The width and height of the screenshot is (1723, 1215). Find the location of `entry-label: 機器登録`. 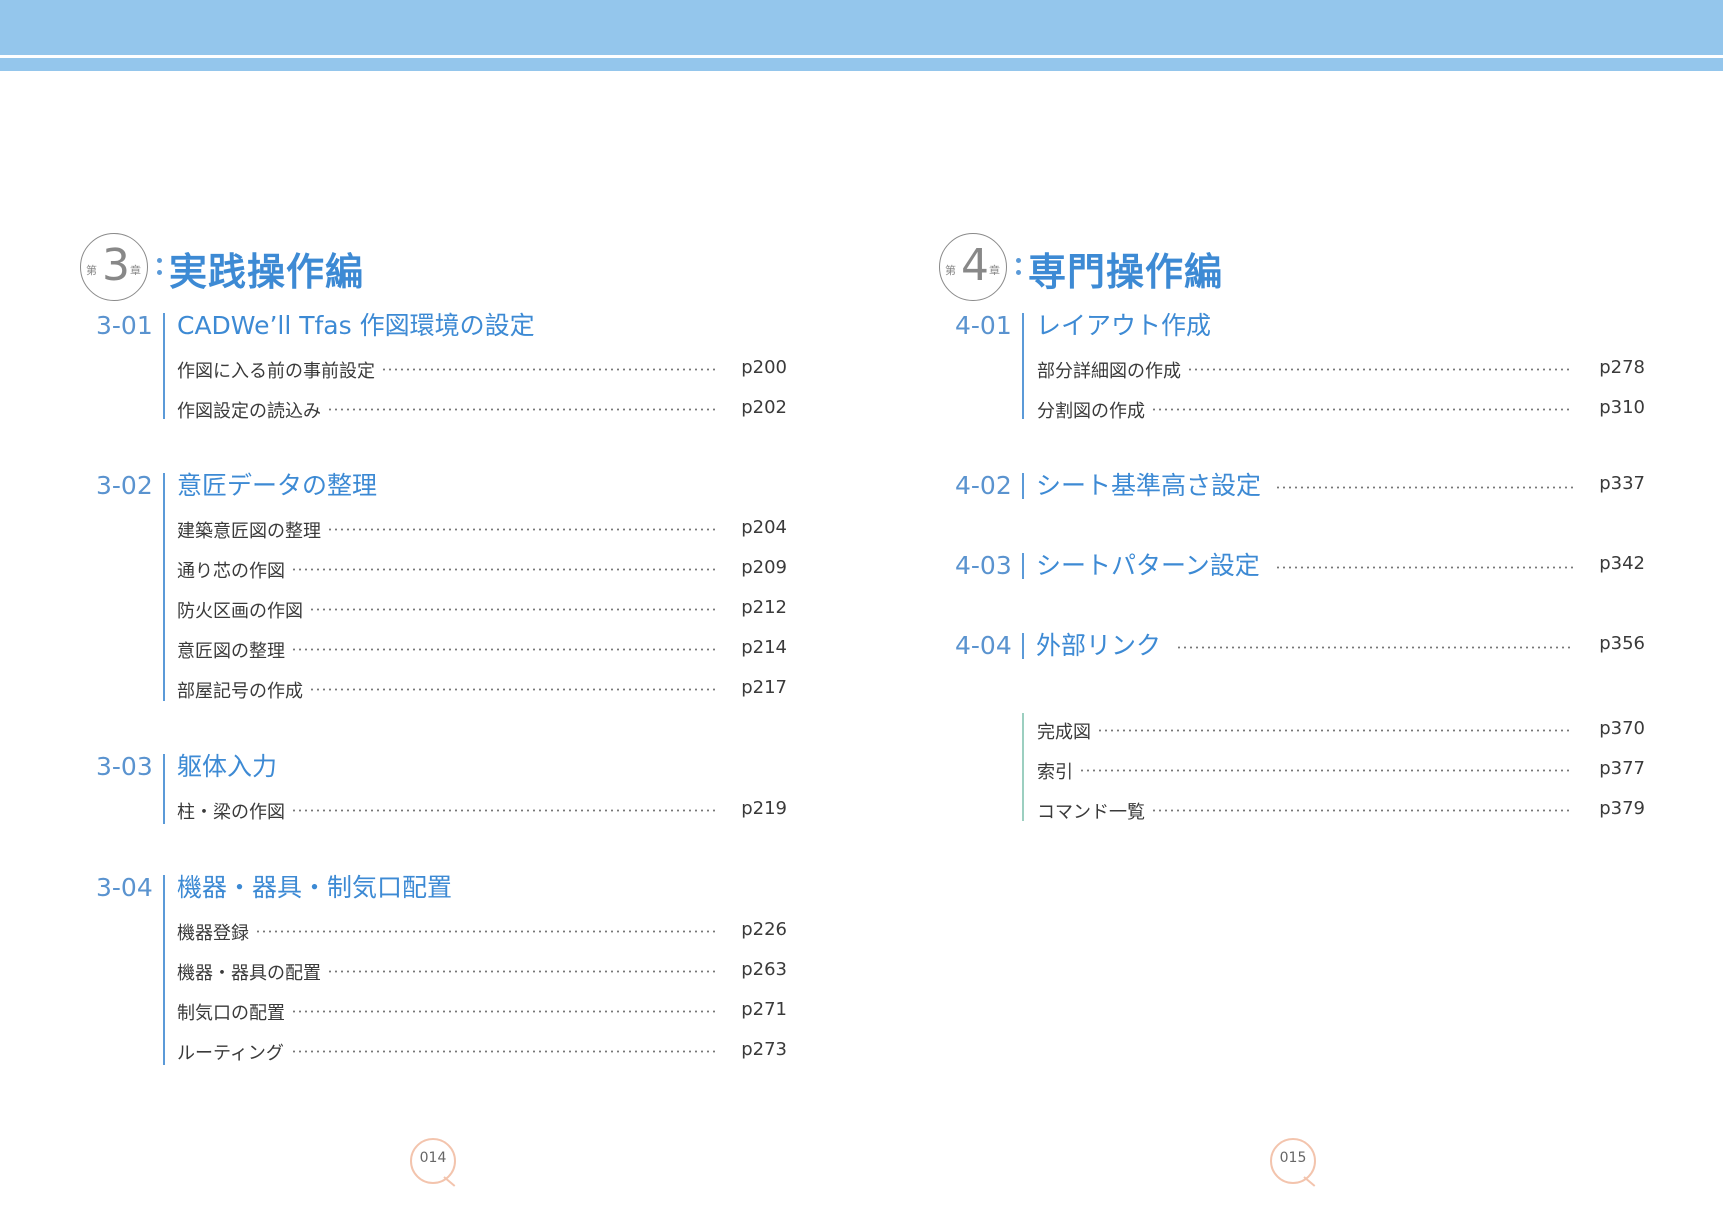

entry-label: 機器登録 is located at coordinates (216, 932).